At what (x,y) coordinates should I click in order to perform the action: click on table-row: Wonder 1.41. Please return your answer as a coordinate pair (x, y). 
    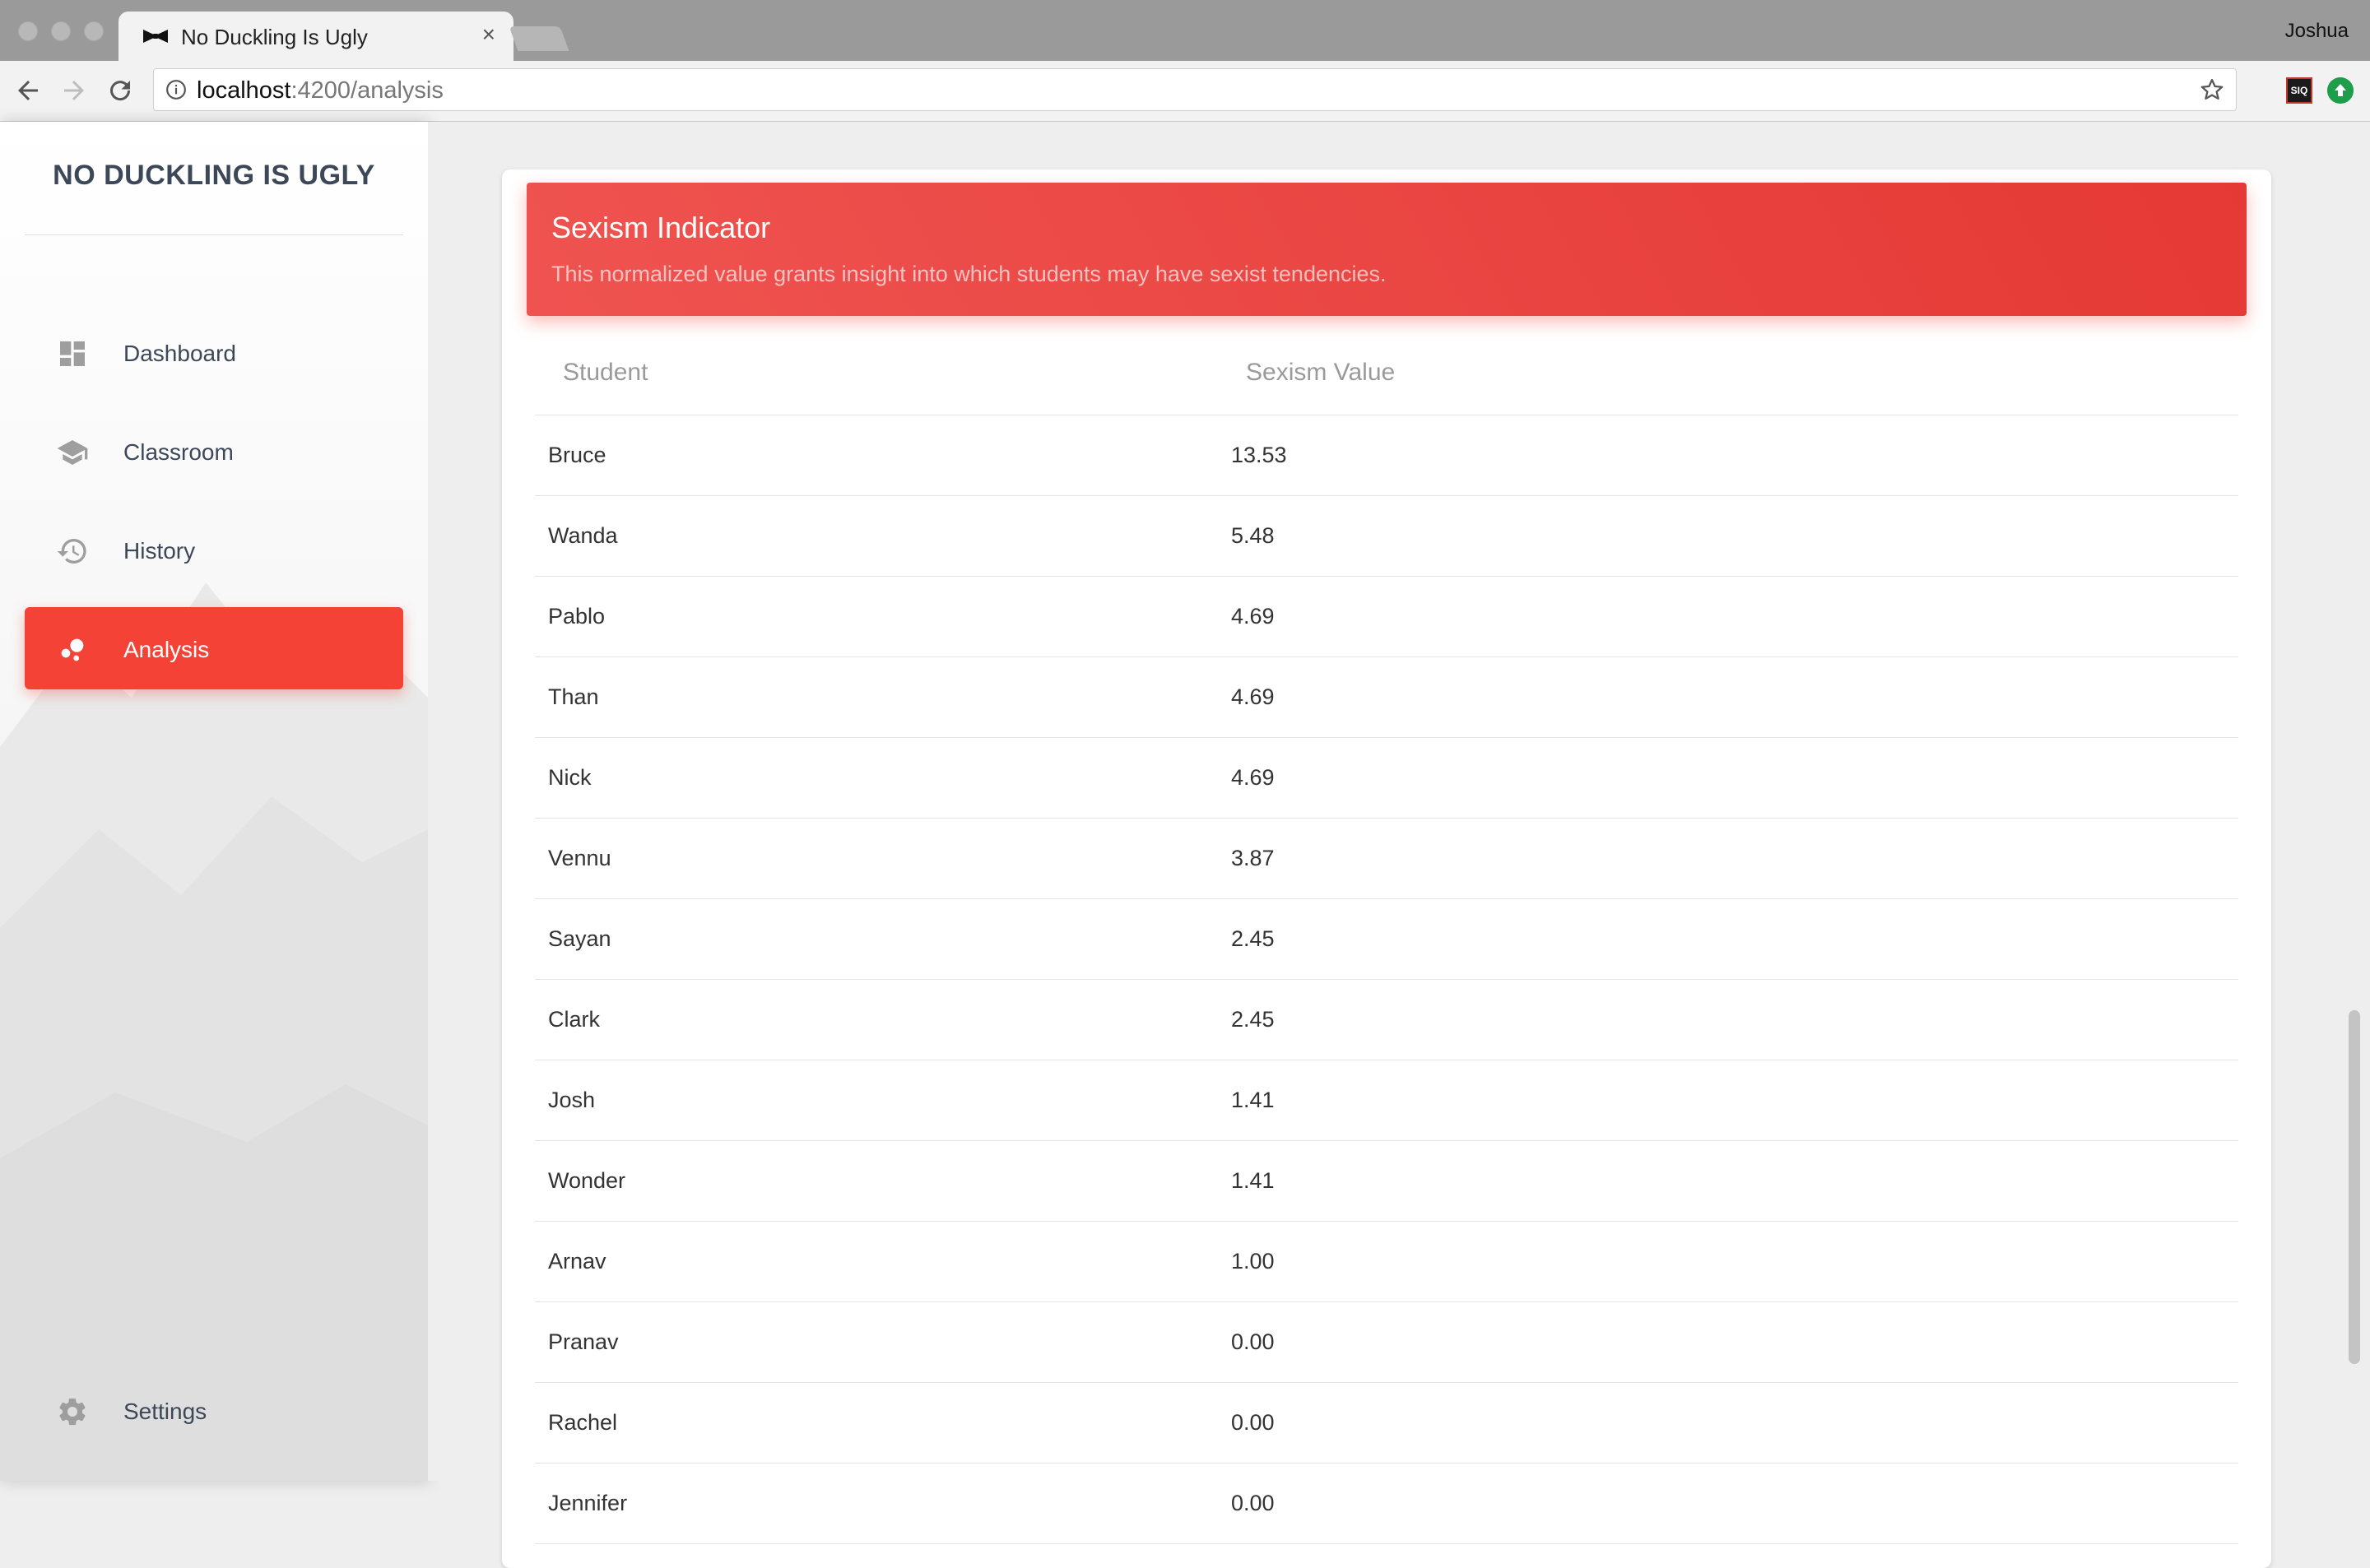
    Looking at the image, I should click on (1386, 1181).